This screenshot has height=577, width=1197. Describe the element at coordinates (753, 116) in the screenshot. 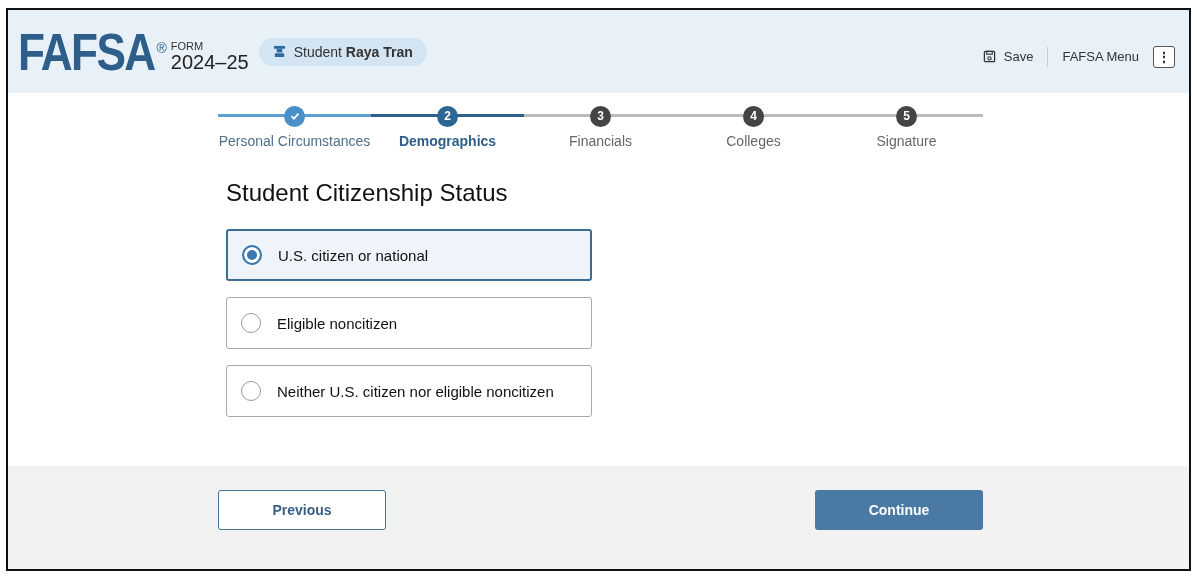

I see `step-number: 4` at that location.